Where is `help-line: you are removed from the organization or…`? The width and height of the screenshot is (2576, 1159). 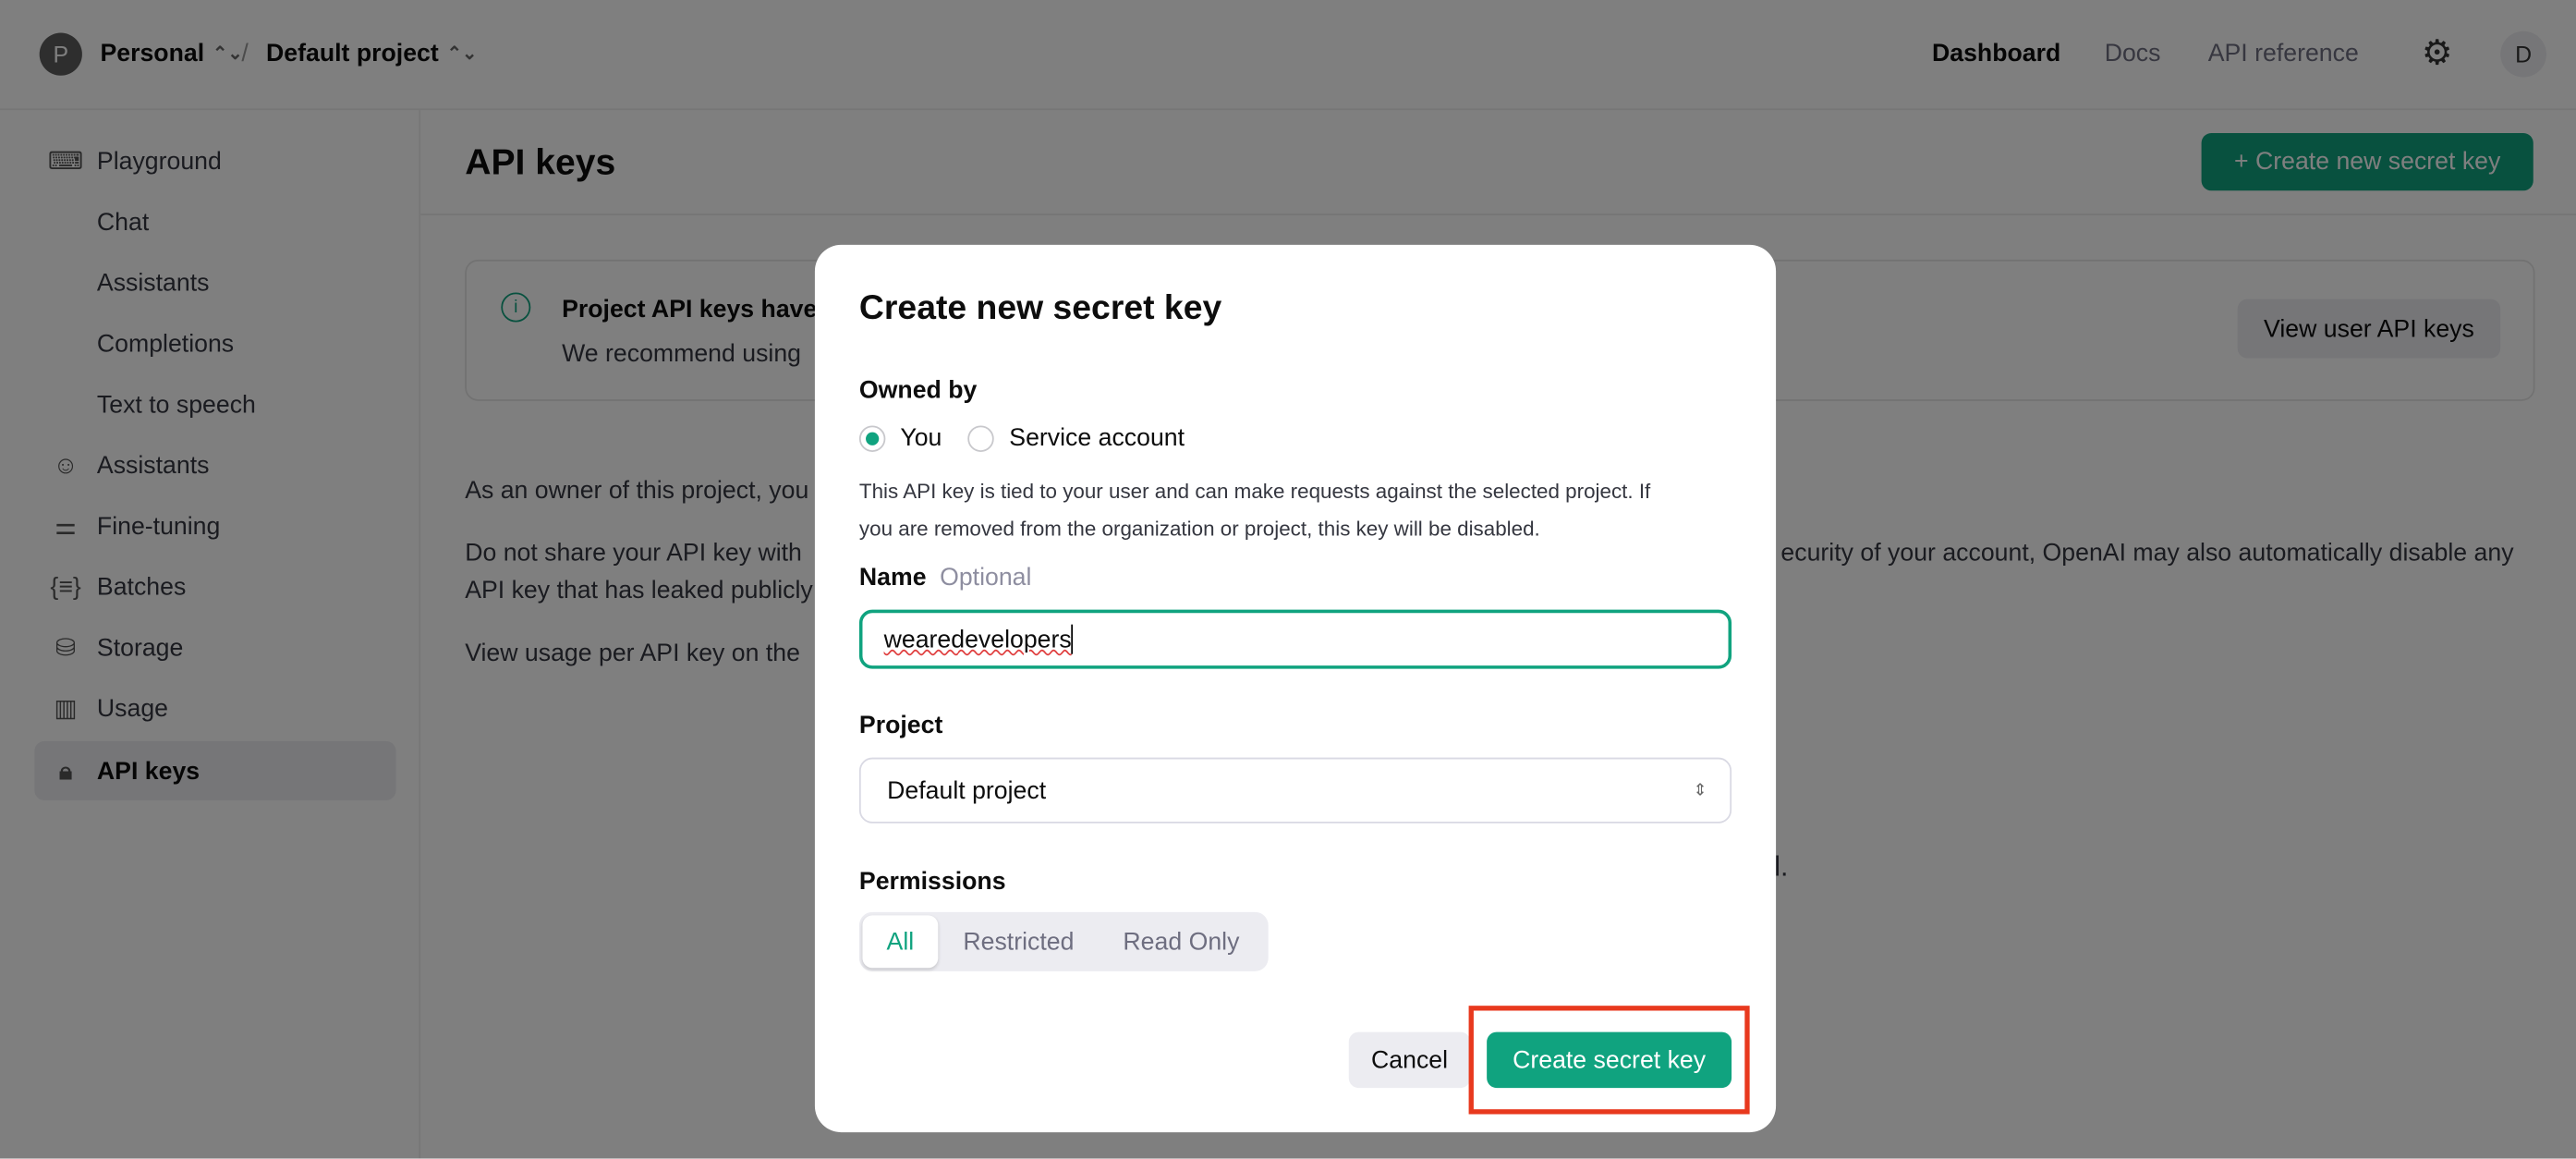
help-line: you are removed from the organization or… is located at coordinates (1199, 529).